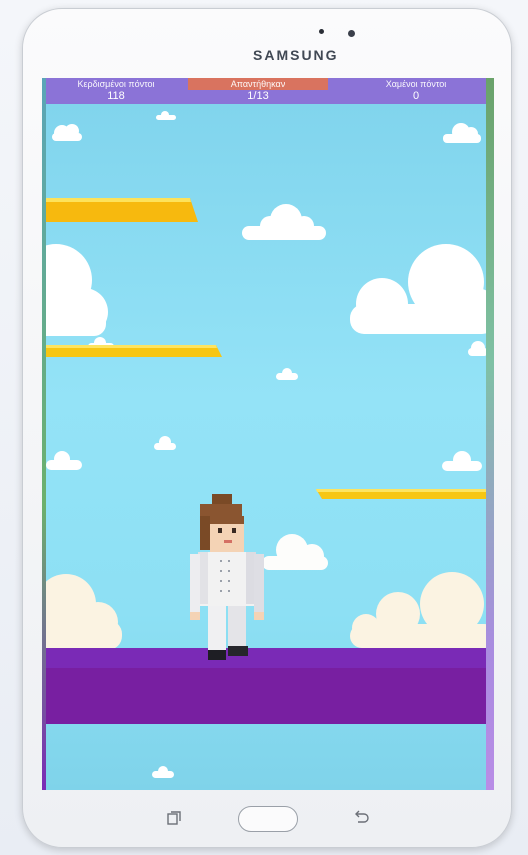 Image resolution: width=528 pixels, height=855 pixels. What do you see at coordinates (266, 658) in the screenshot?
I see `ground-surface` at bounding box center [266, 658].